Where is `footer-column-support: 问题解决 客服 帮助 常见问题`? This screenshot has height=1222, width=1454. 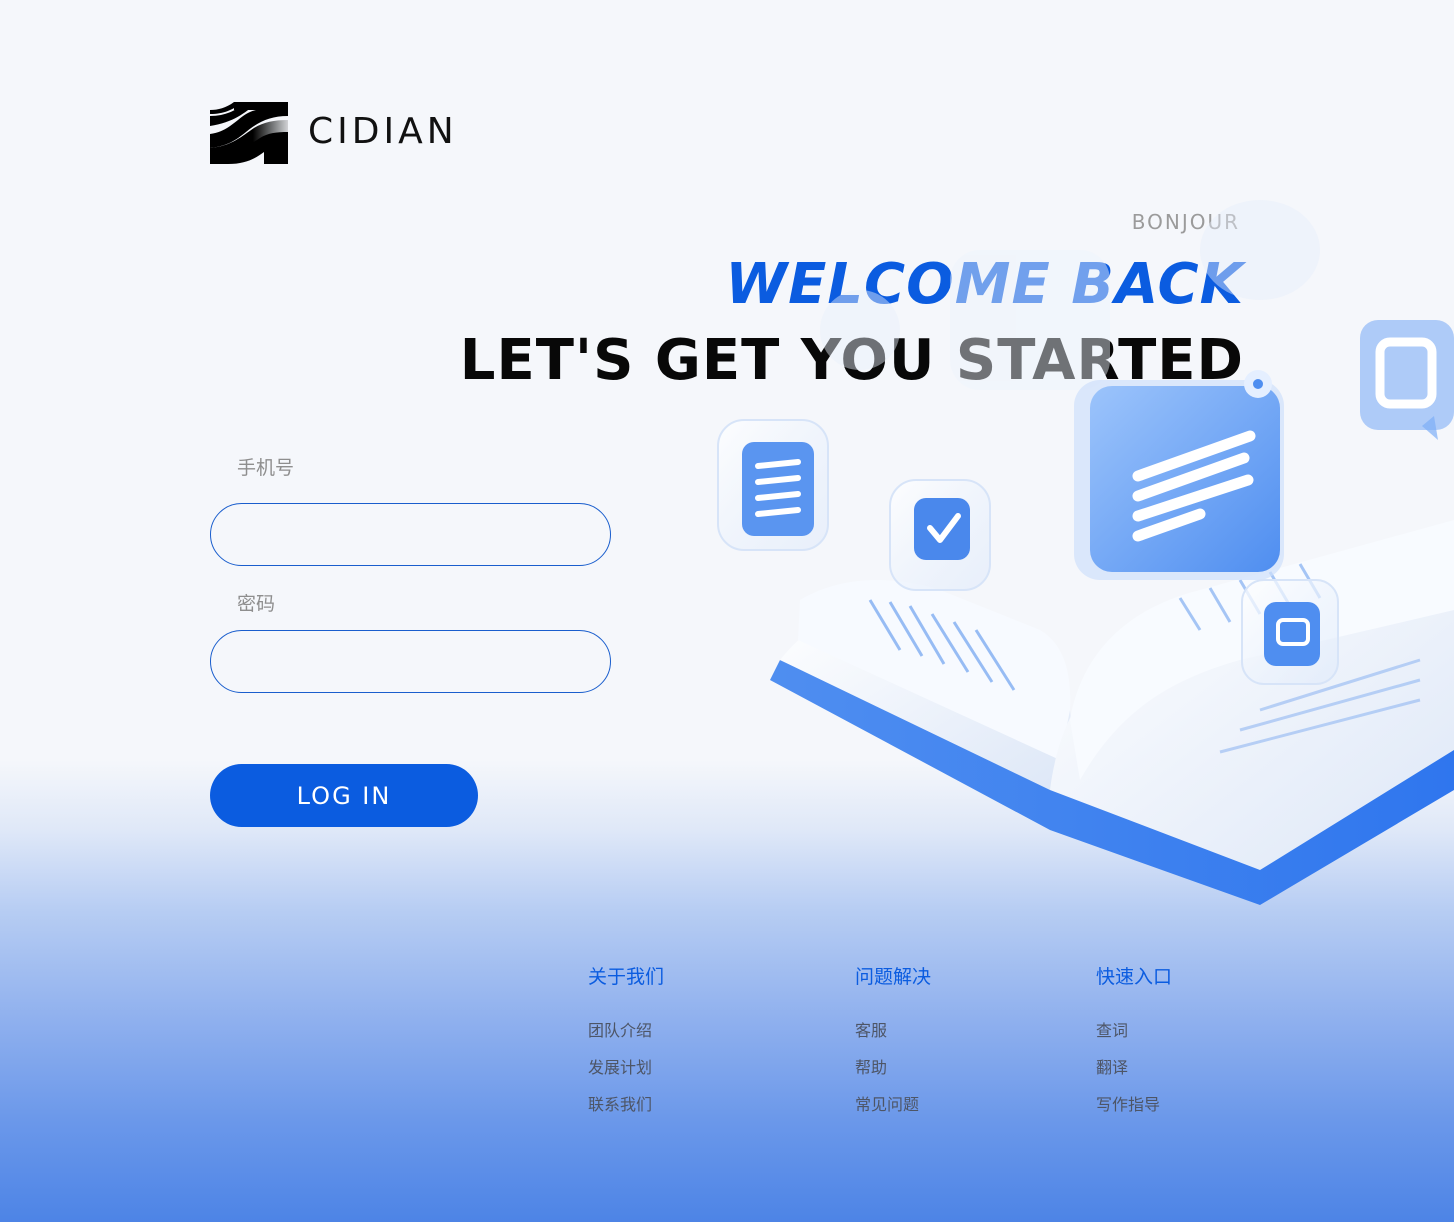 footer-column-support: 问题解决 客服 帮助 常见问题 is located at coordinates (893, 1042).